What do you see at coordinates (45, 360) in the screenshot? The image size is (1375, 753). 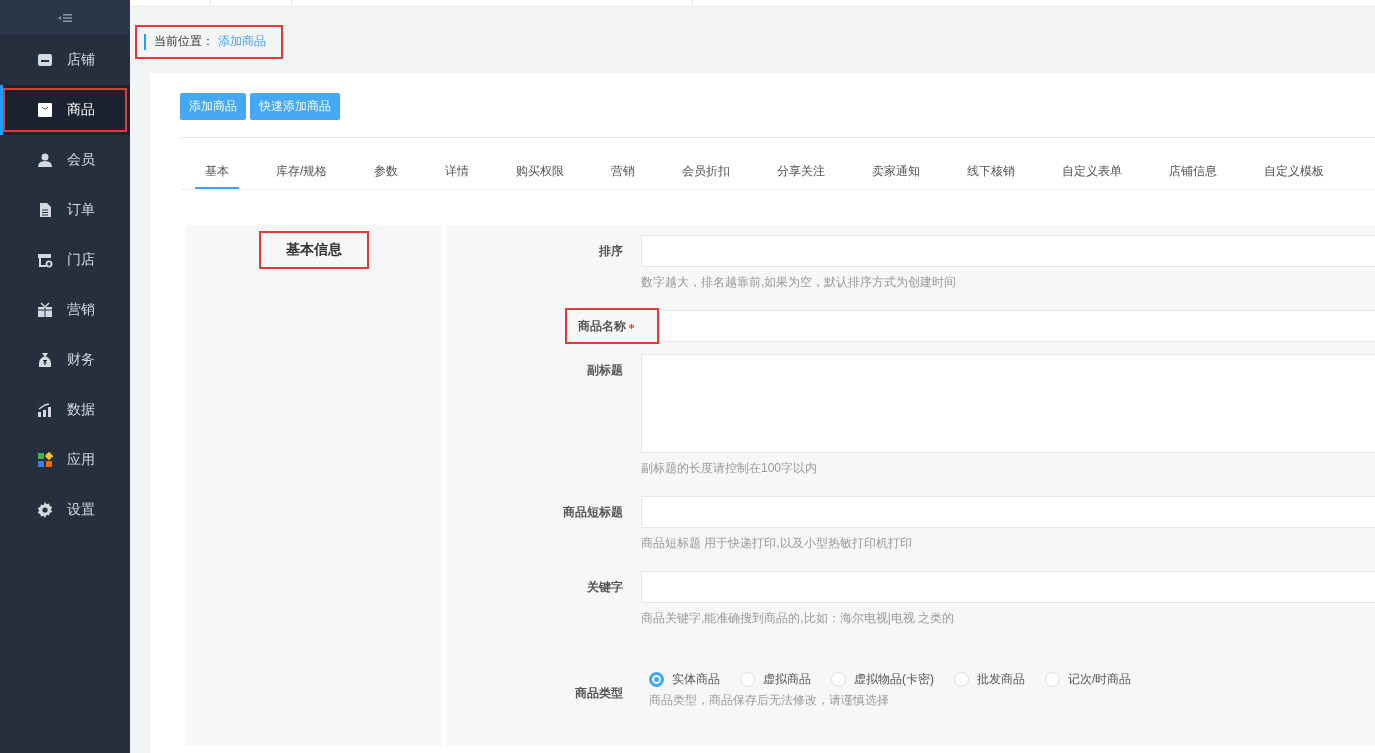 I see `money-bag-icon` at bounding box center [45, 360].